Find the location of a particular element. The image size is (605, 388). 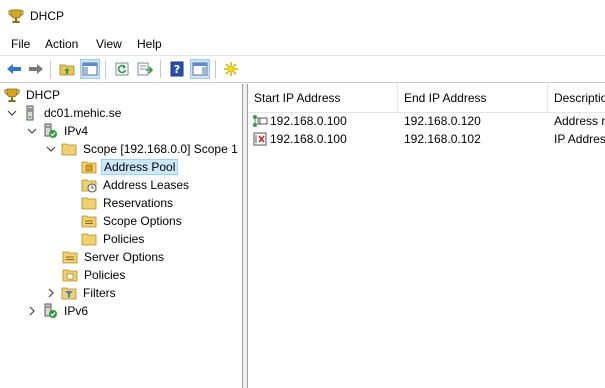

toolbar: ? is located at coordinates (302, 69).